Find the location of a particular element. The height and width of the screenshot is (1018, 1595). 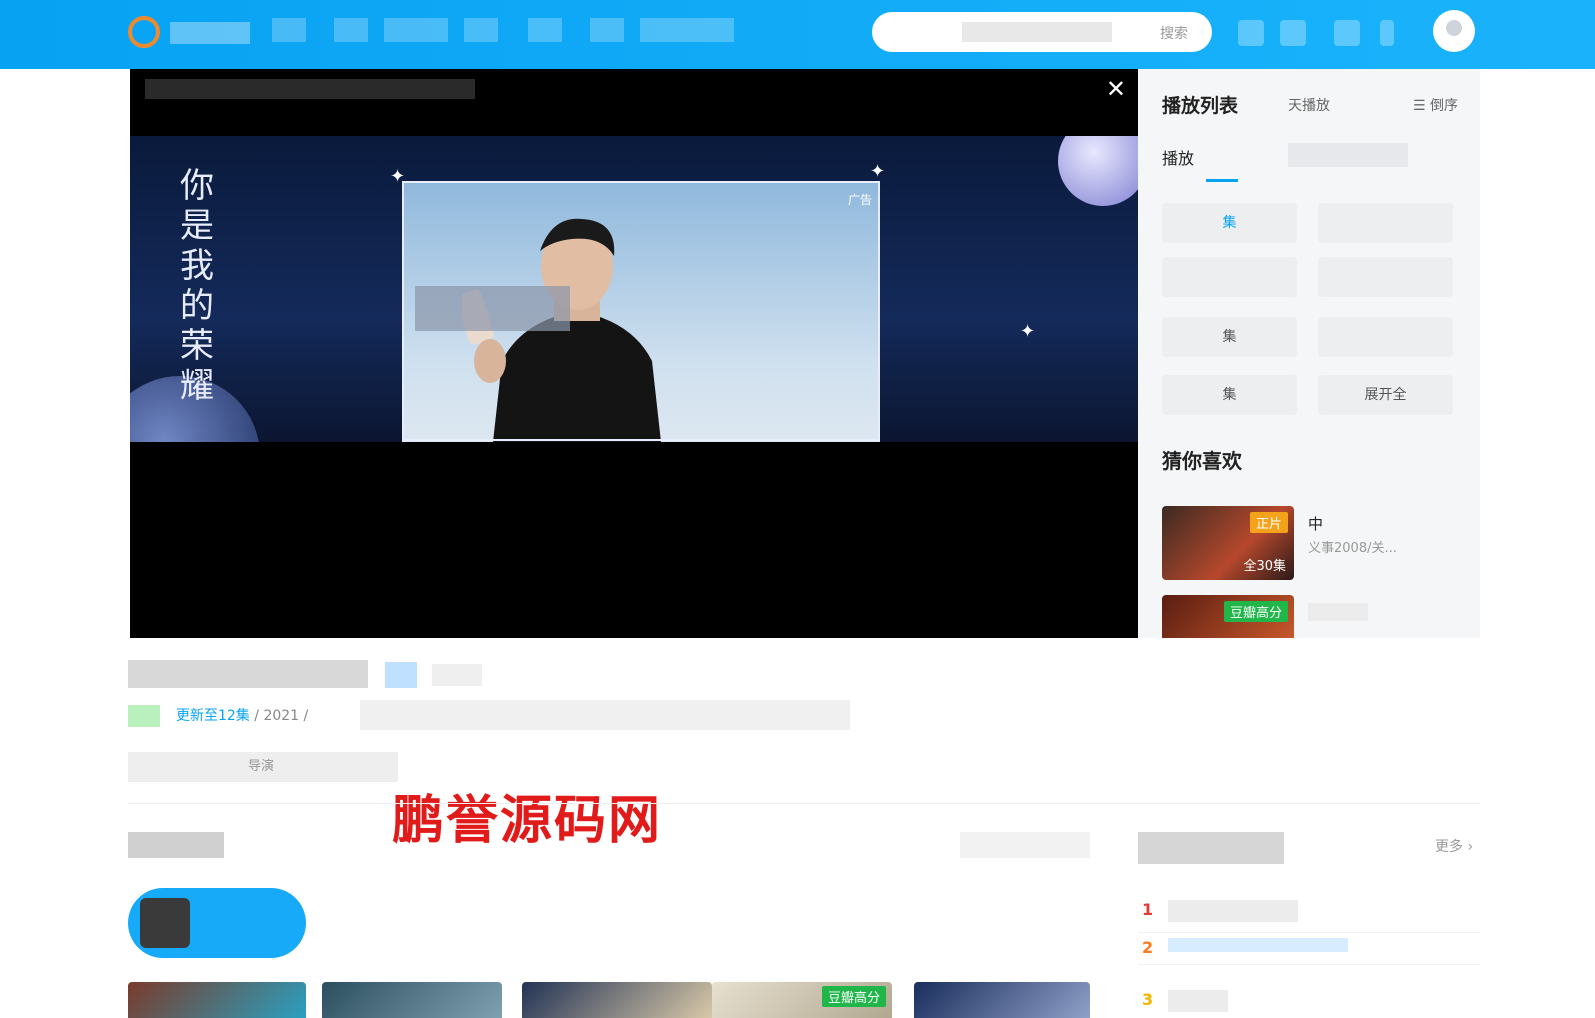

poster-badge: 豆瓣高分 is located at coordinates (853, 996).